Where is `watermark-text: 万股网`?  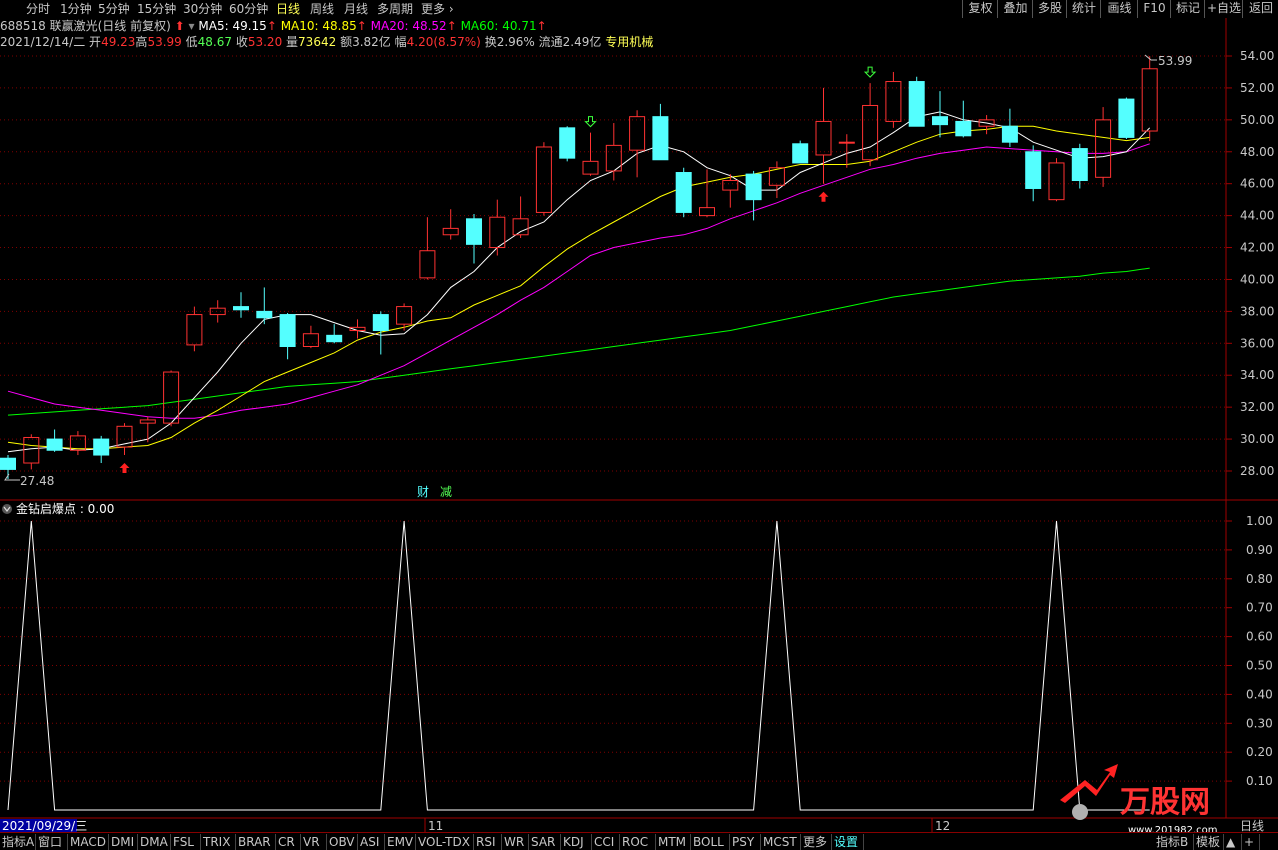
watermark-text: 万股网 is located at coordinates (1165, 802).